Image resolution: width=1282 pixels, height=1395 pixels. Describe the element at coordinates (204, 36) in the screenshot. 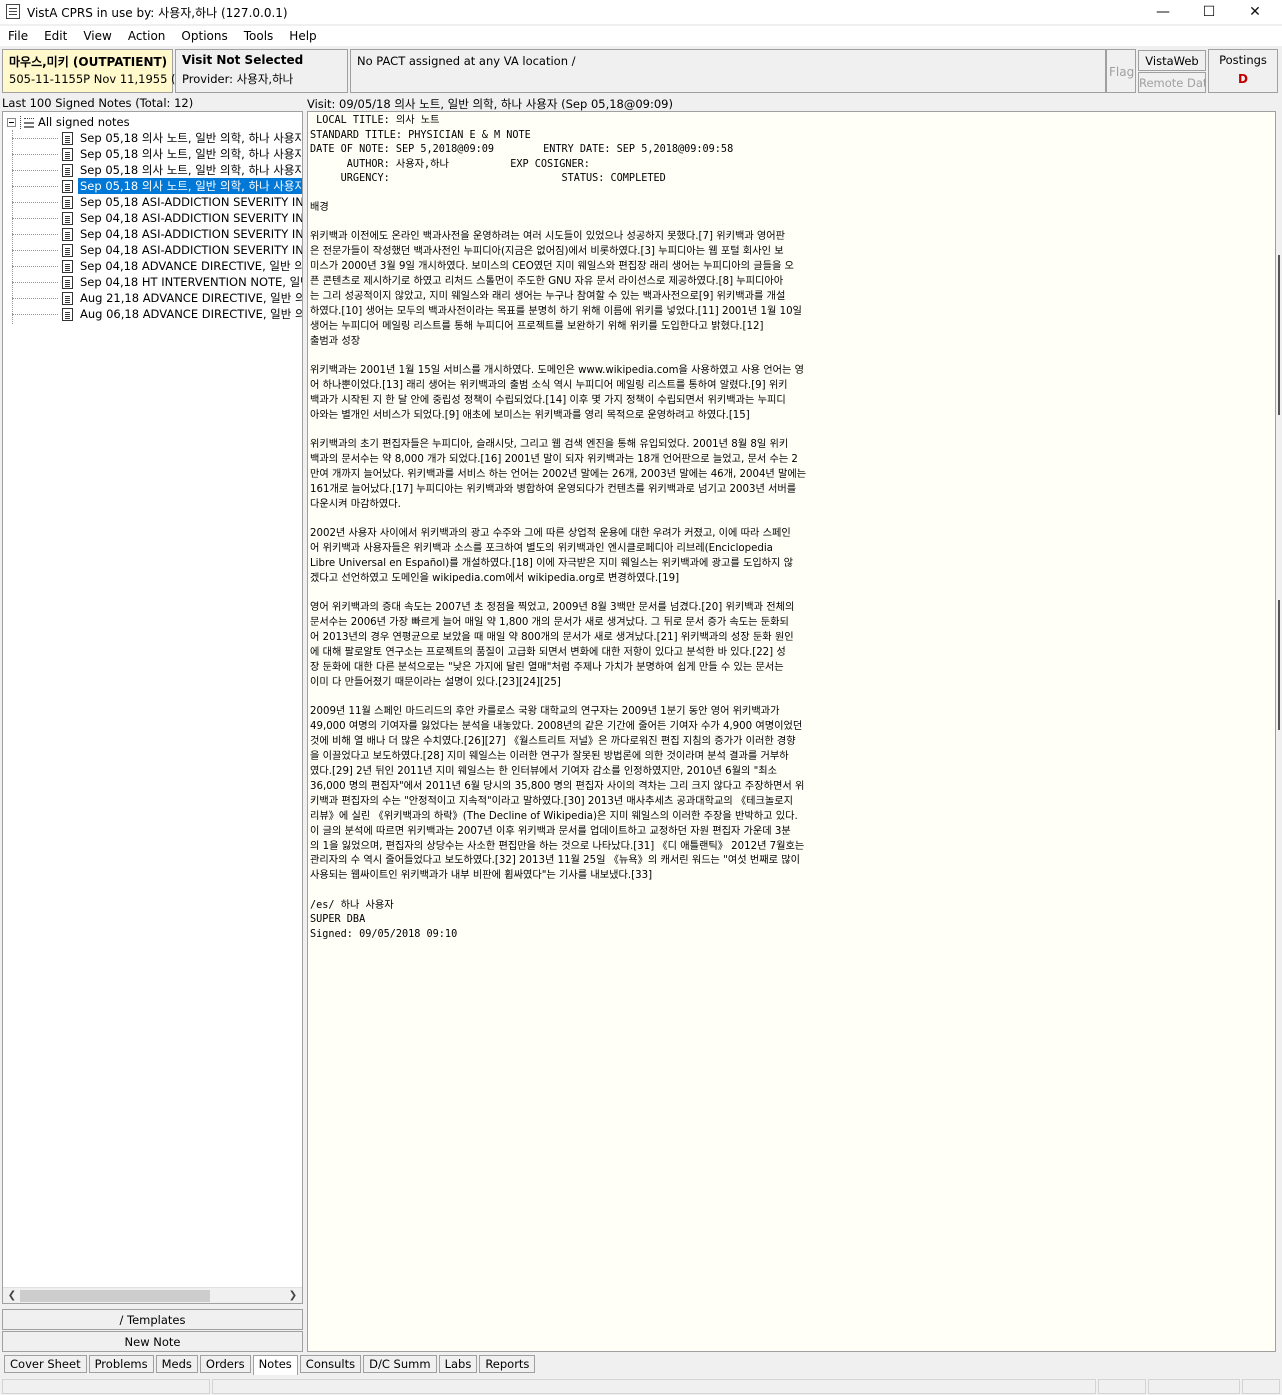

I see `menu-options: Options` at that location.